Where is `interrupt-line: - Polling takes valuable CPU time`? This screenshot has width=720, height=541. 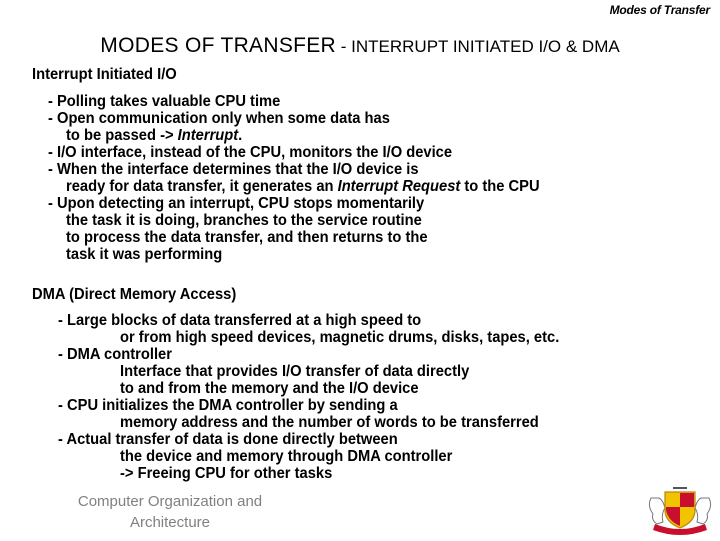
interrupt-line: - Polling takes valuable CPU time is located at coordinates (164, 101).